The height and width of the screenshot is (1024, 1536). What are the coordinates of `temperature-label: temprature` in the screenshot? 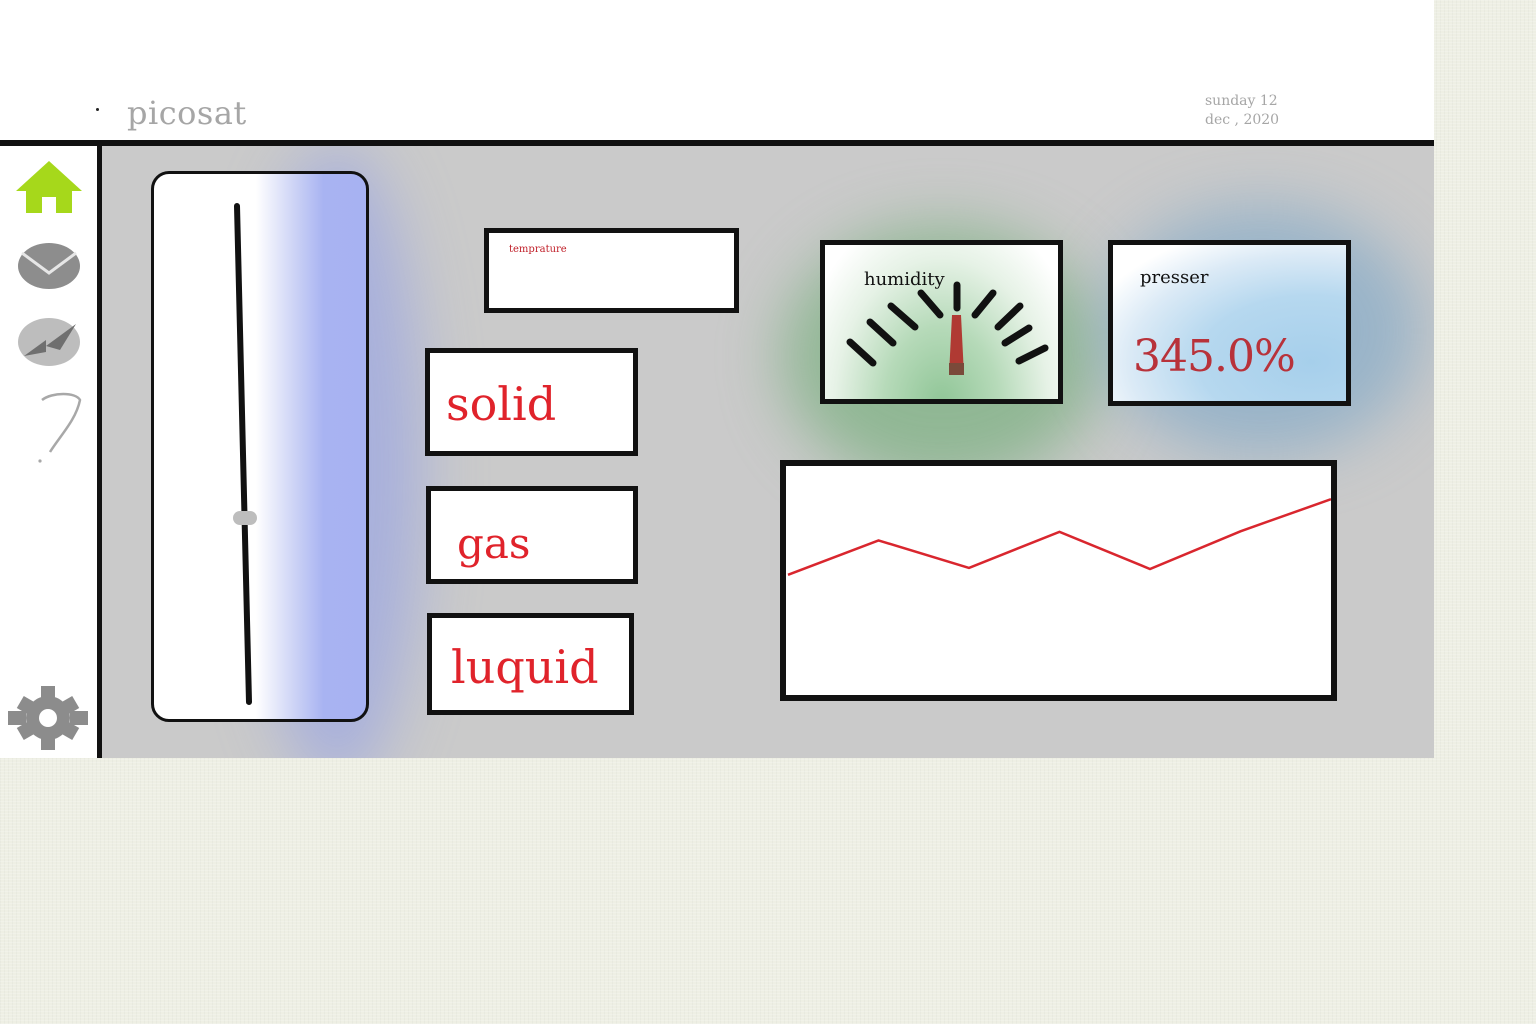 It's located at (538, 249).